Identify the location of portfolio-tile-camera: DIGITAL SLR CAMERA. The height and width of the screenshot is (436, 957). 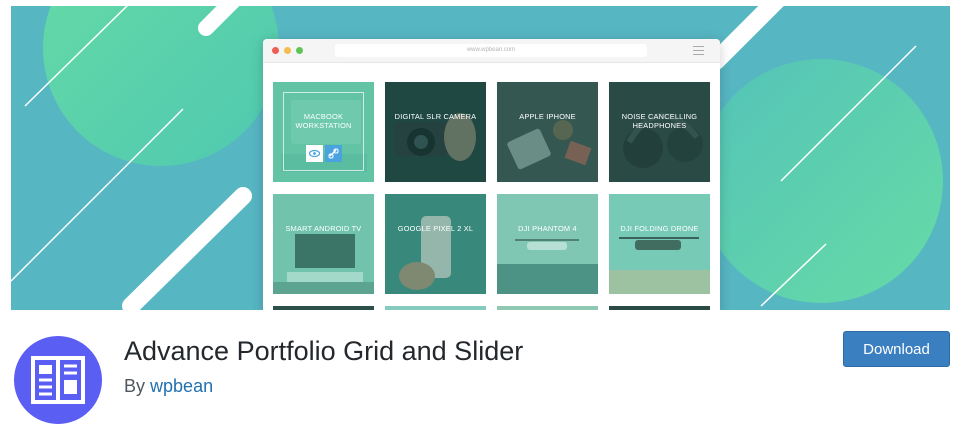
(435, 132).